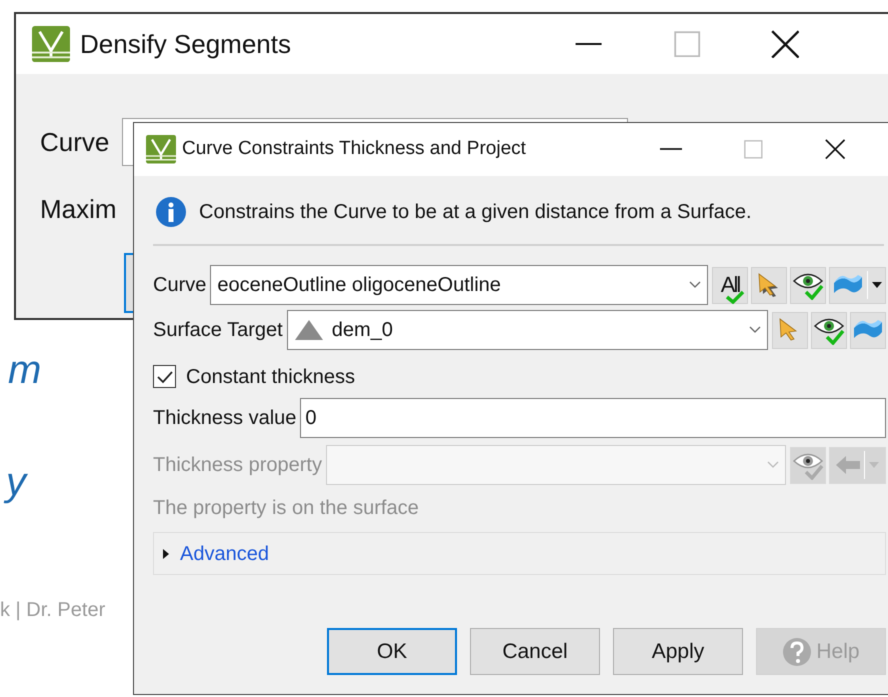  I want to click on thickness-input: 0, so click(593, 418).